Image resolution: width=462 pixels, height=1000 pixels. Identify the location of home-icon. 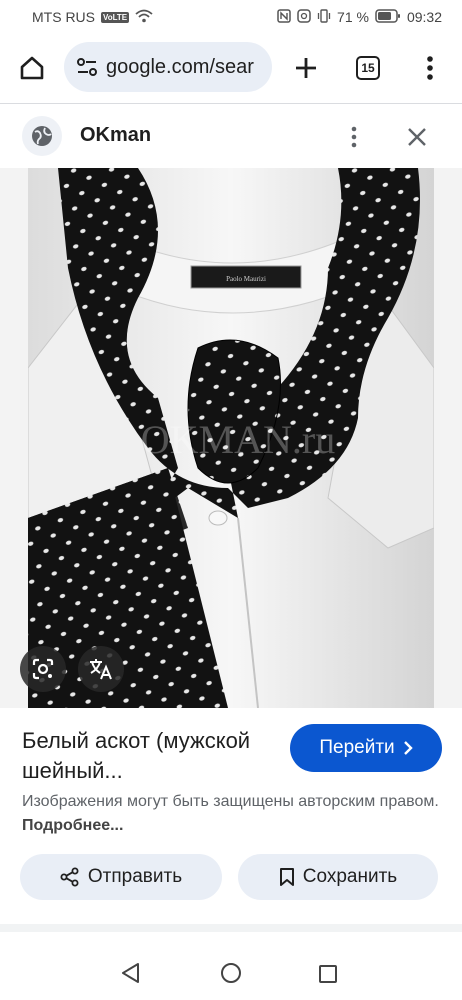
(32, 68).